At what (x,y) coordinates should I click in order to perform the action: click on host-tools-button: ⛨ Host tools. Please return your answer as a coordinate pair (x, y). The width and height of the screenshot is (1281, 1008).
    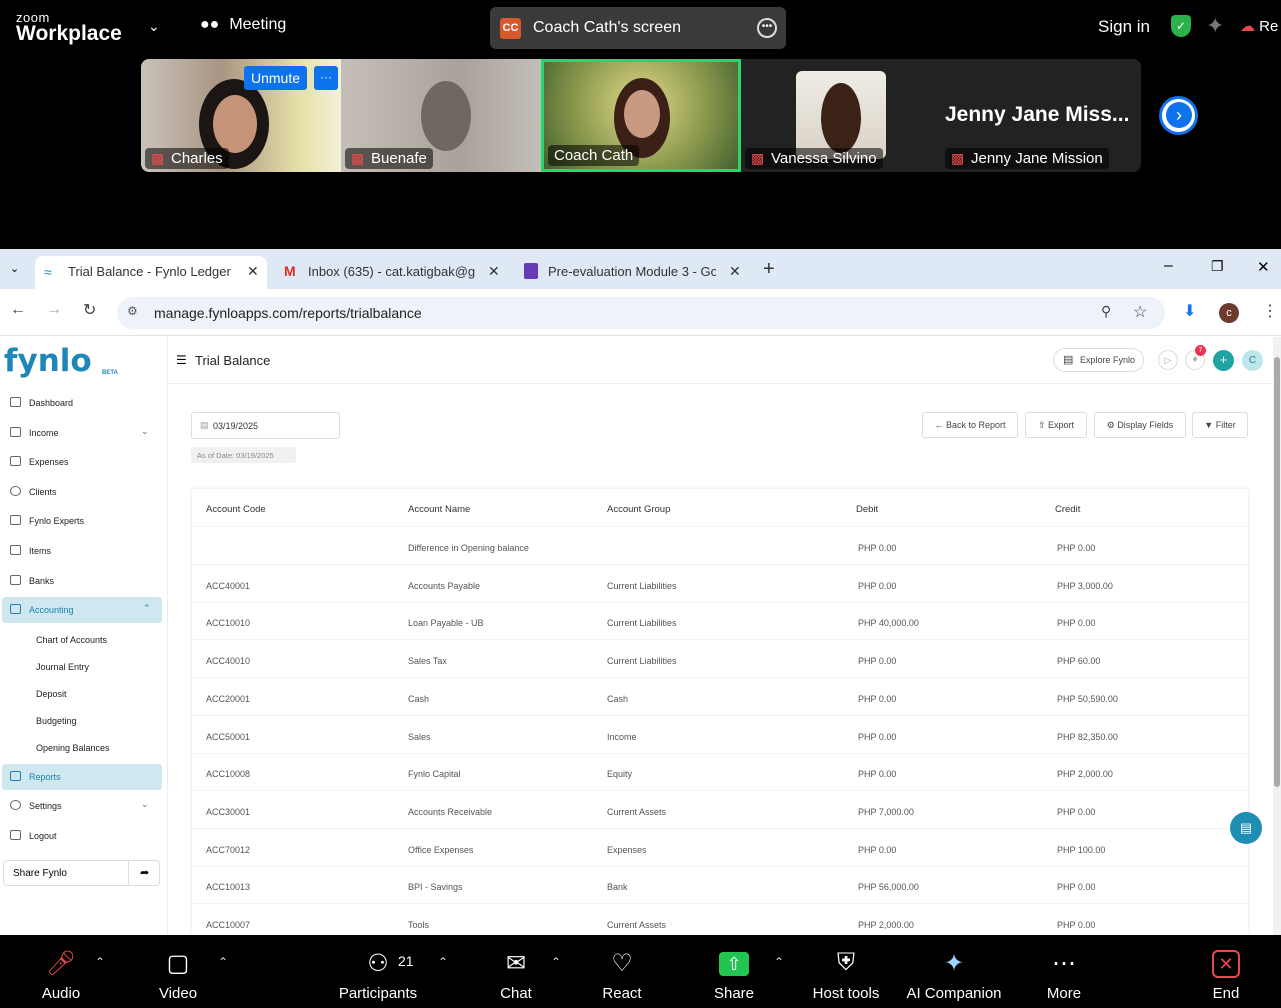
    Looking at the image, I should click on (846, 971).